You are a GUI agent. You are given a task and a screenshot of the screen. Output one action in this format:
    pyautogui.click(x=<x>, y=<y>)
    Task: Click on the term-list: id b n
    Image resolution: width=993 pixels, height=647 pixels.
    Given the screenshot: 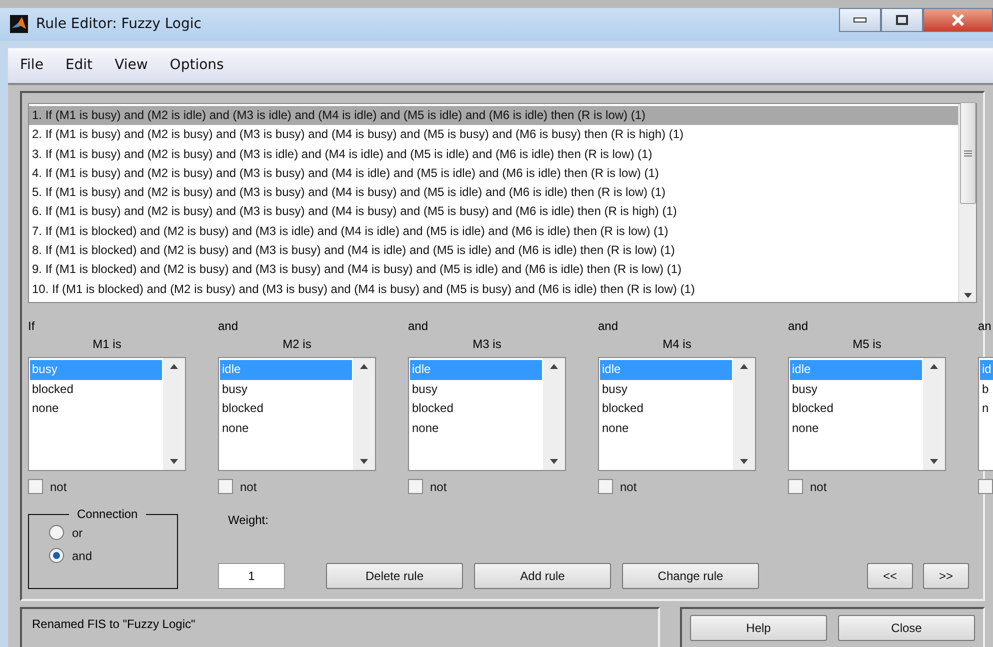 What is the action you would take?
    pyautogui.click(x=985, y=414)
    